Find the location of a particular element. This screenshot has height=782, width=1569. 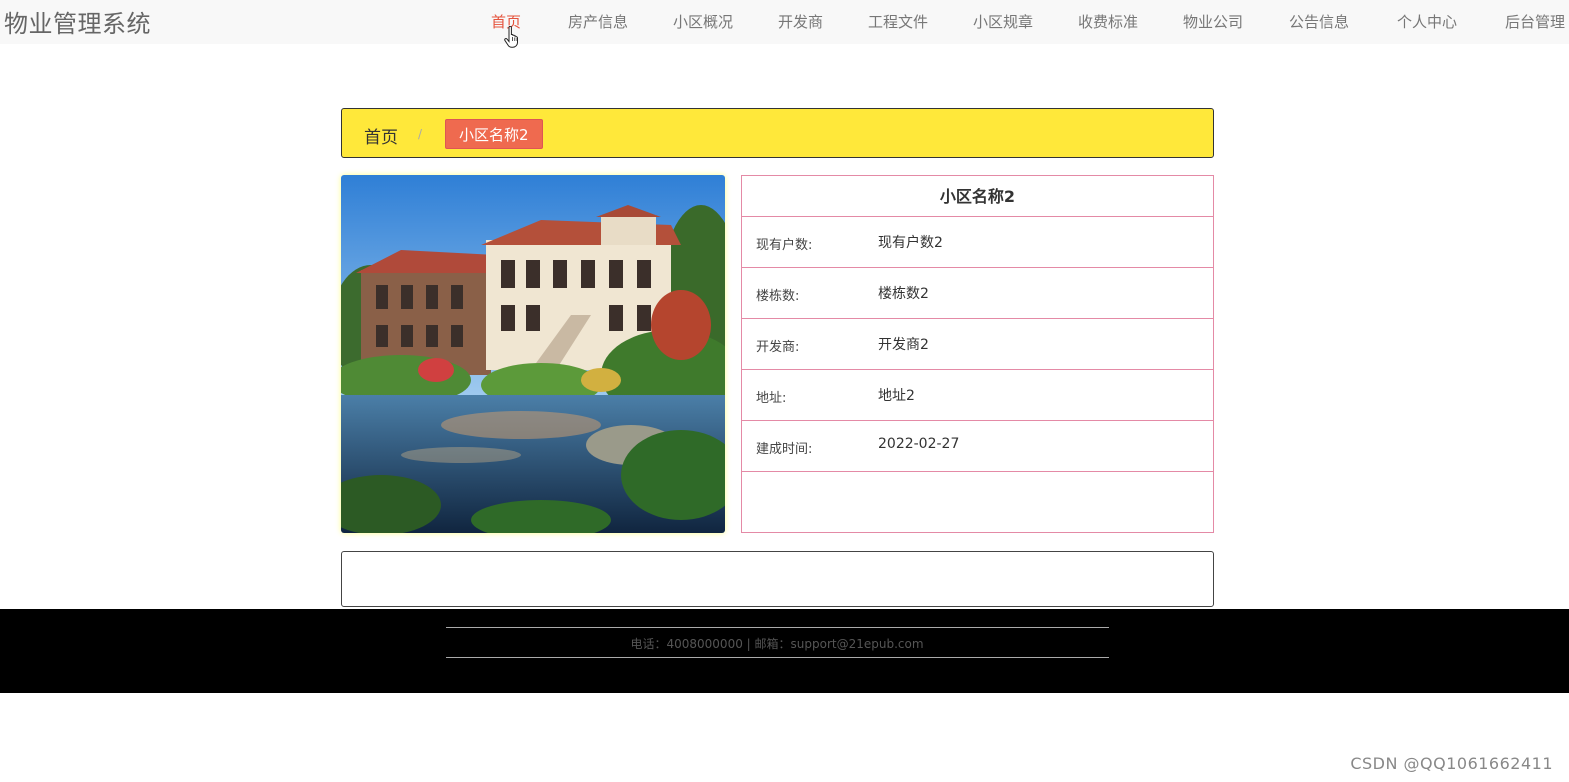

community-photo-image is located at coordinates (533, 354).